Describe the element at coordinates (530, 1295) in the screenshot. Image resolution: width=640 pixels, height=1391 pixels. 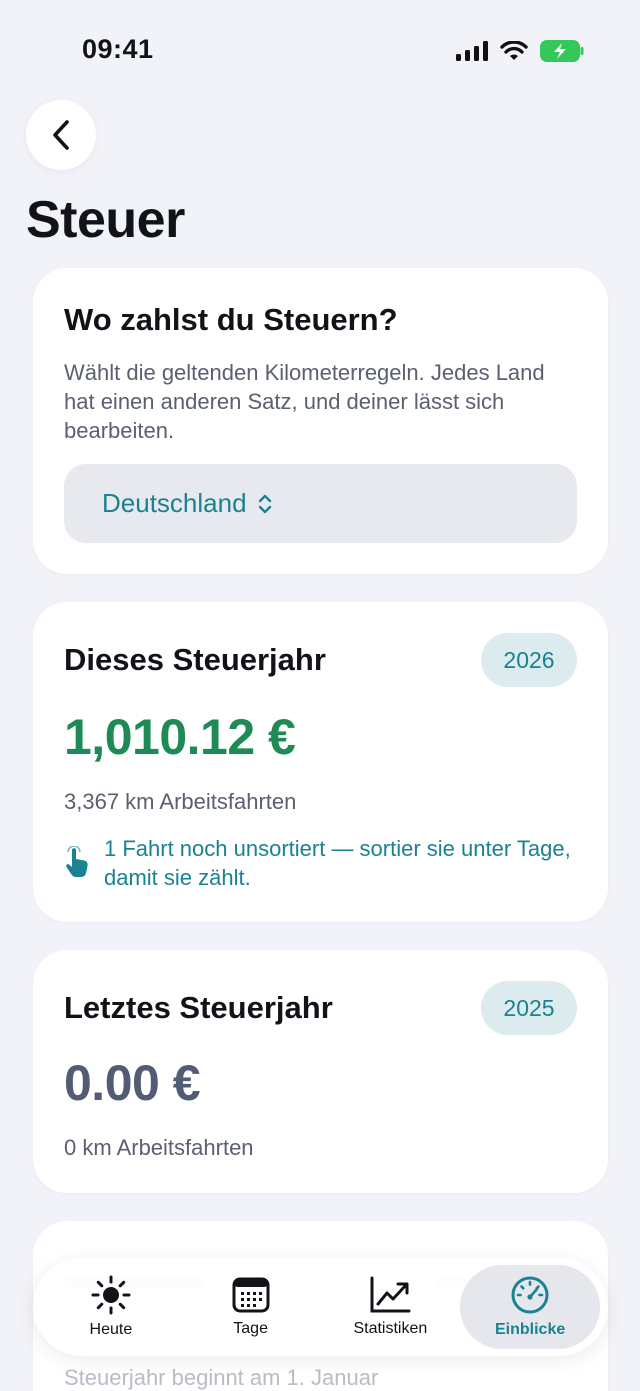
I see `gauge-icon` at that location.